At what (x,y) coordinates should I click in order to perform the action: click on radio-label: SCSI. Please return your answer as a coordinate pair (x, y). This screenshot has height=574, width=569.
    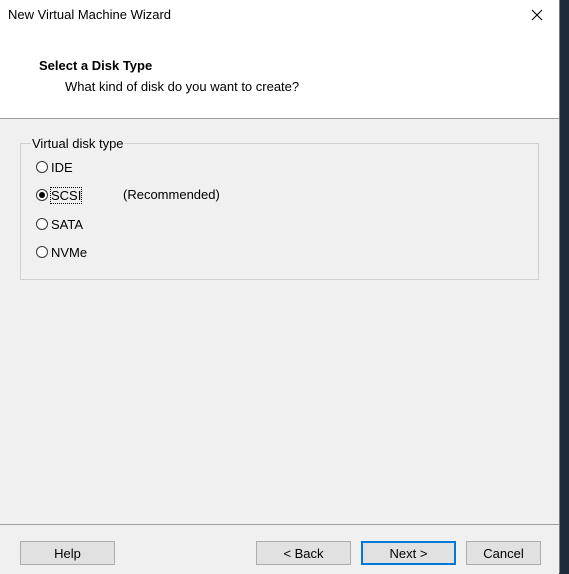
    Looking at the image, I should click on (66, 195).